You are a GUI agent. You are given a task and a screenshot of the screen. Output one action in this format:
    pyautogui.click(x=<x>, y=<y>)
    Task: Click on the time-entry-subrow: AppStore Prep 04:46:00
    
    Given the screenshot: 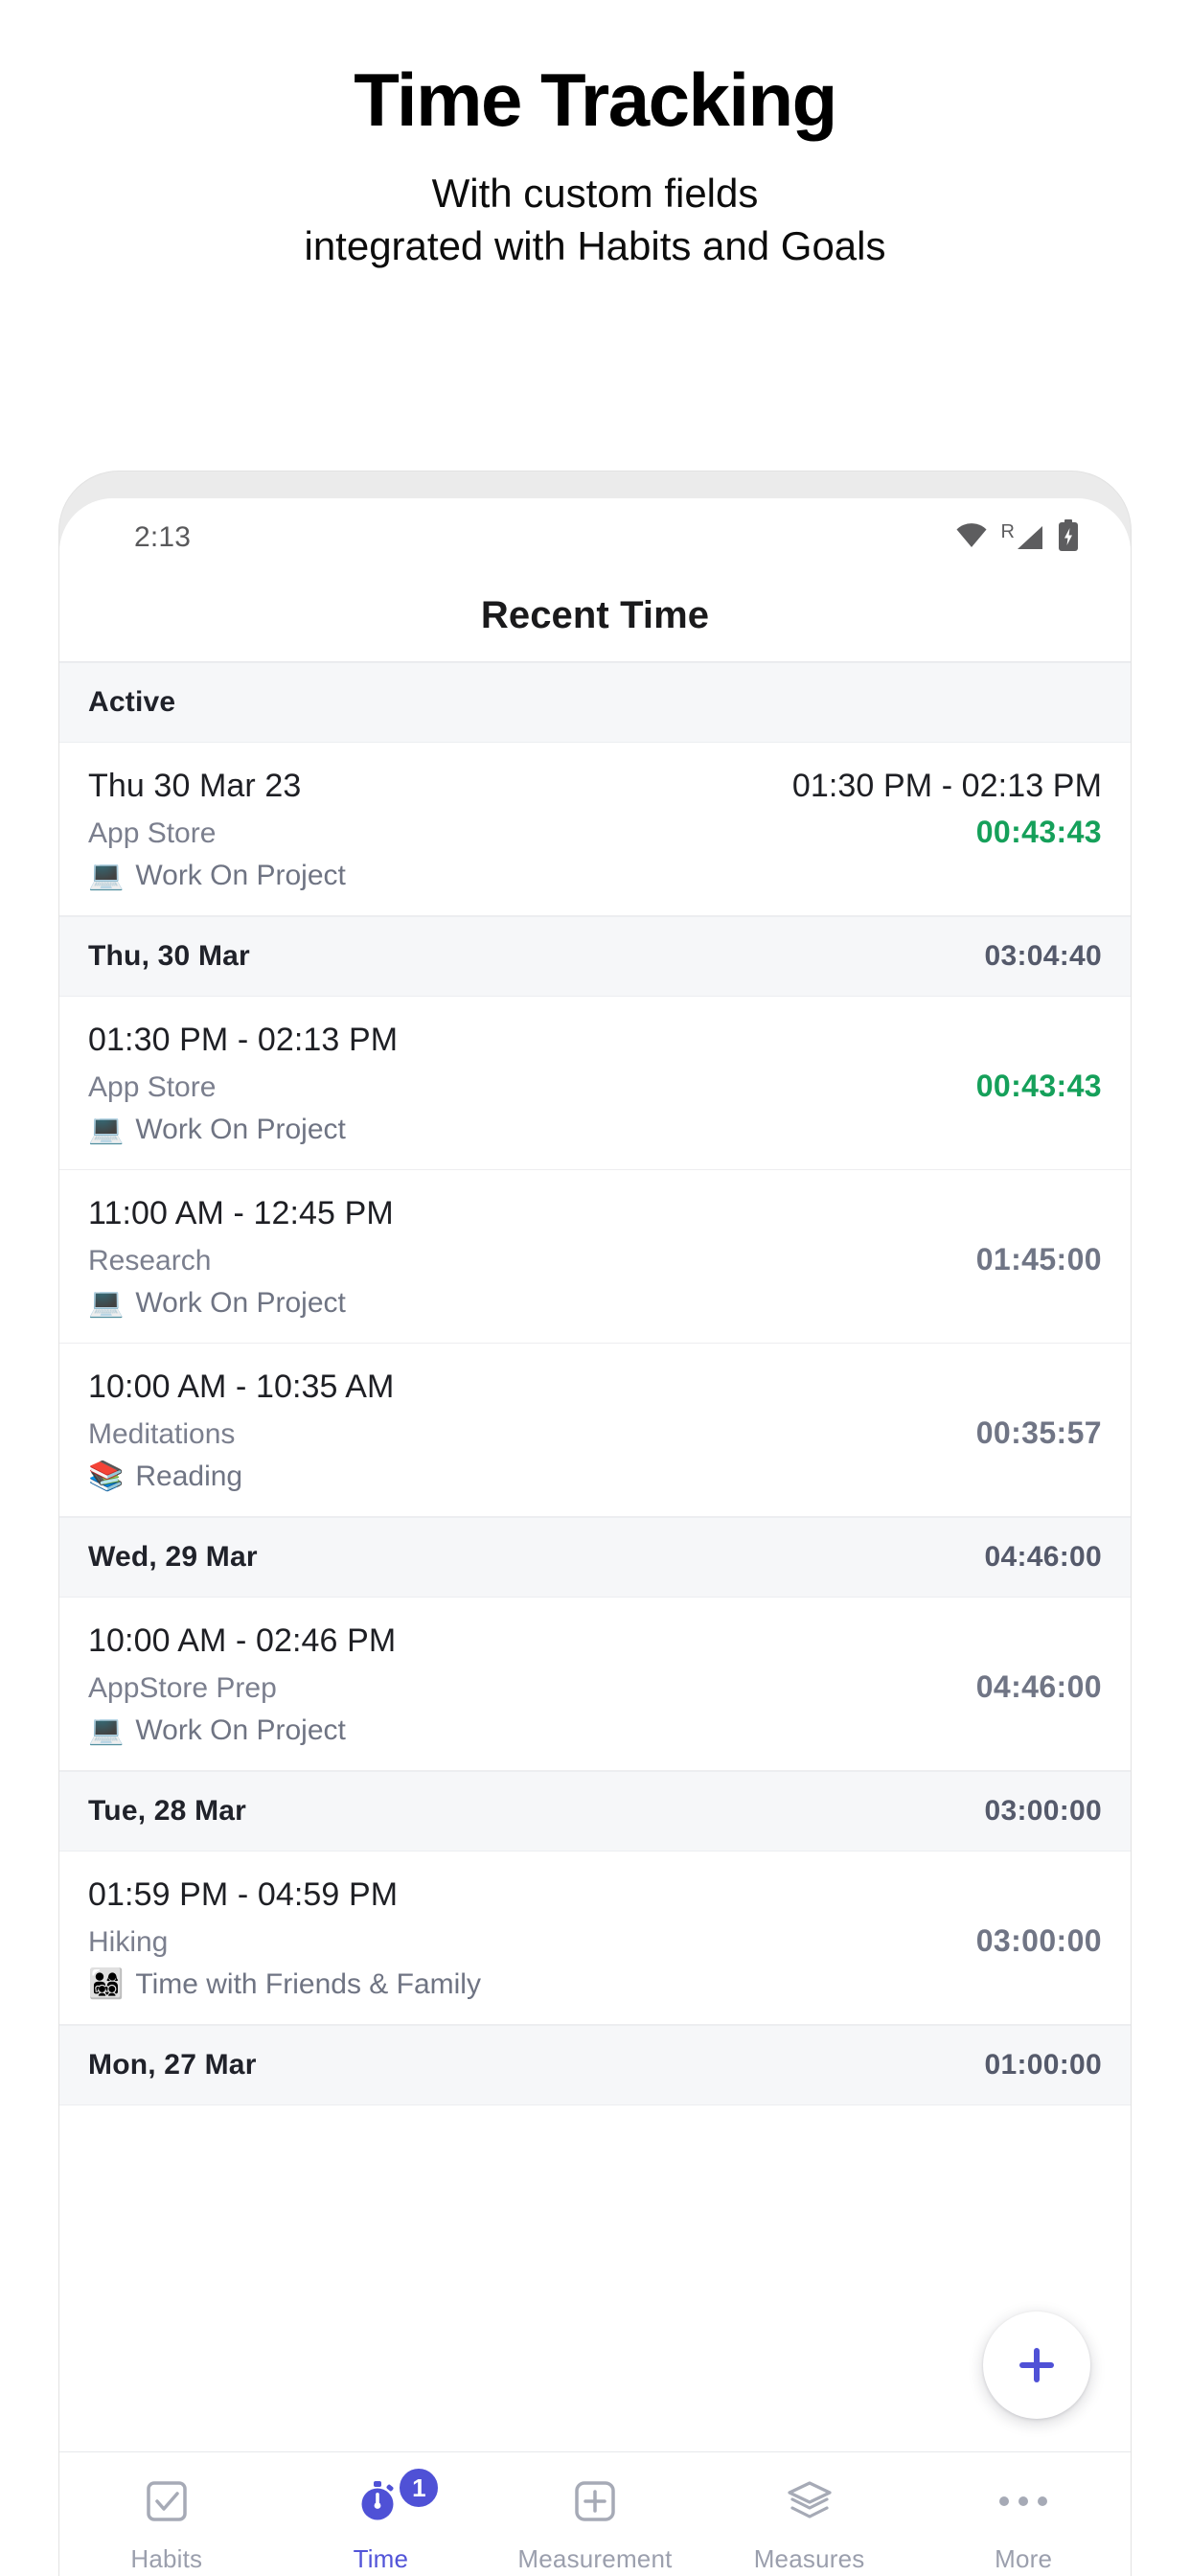 What is the action you would take?
    pyautogui.click(x=595, y=1687)
    